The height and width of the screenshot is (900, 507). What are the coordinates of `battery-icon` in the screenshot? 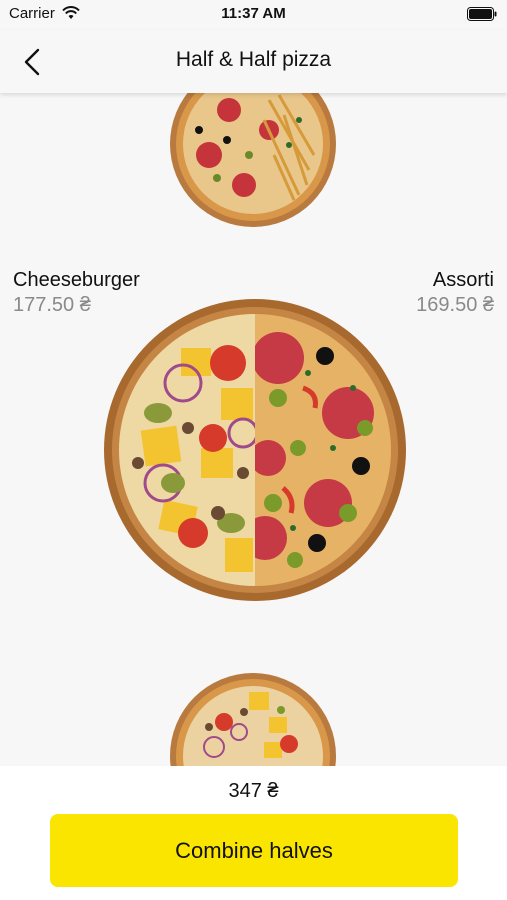 It's located at (482, 14).